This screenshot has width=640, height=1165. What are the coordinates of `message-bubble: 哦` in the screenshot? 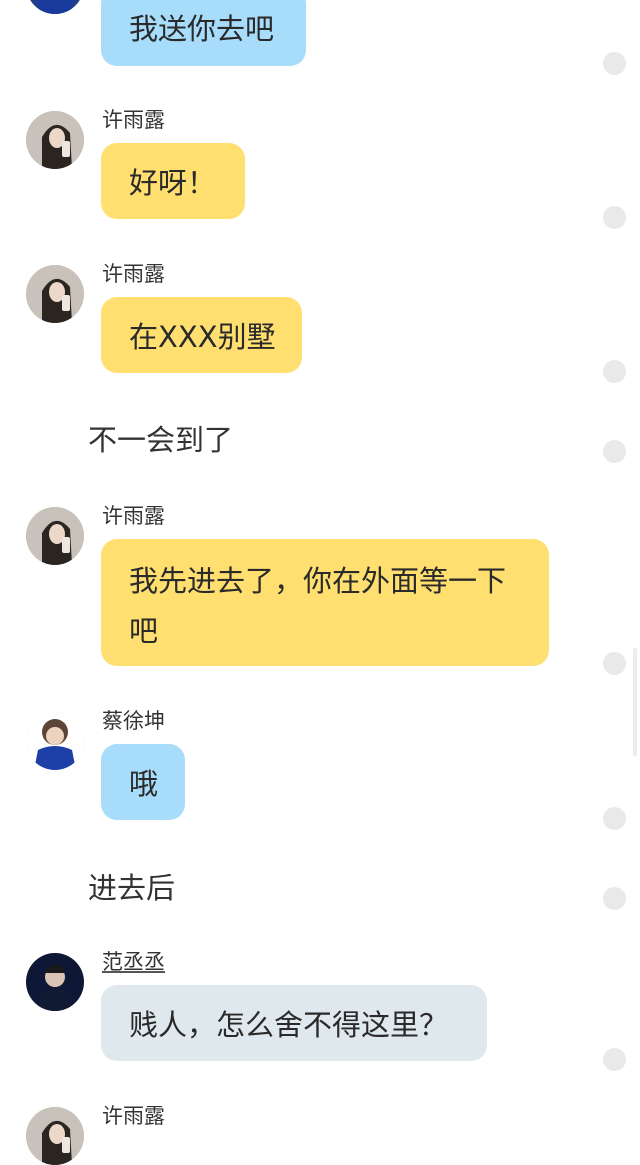 It's located at (143, 782).